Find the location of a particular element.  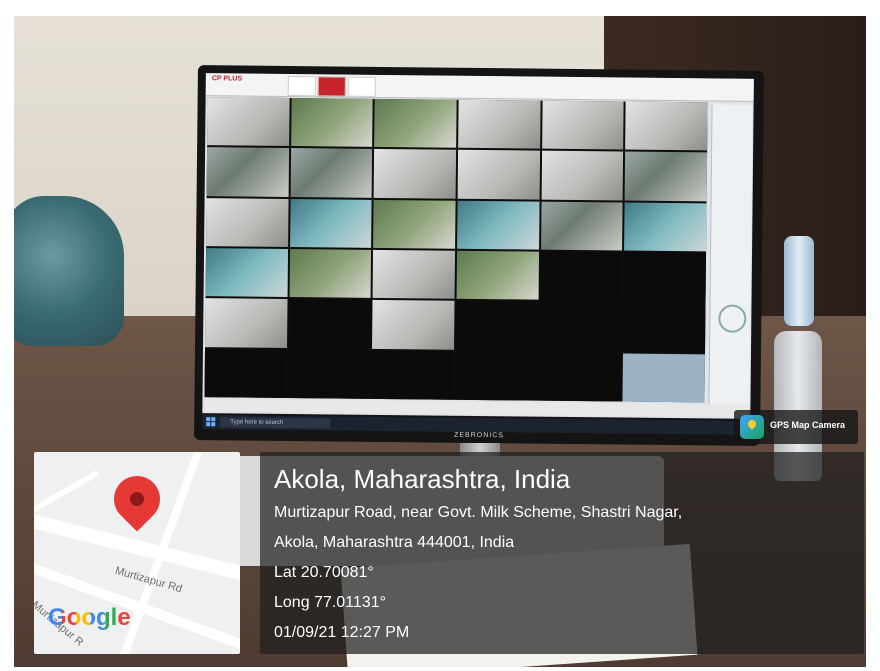

taskbar-search: Type here to search is located at coordinates (275, 423).